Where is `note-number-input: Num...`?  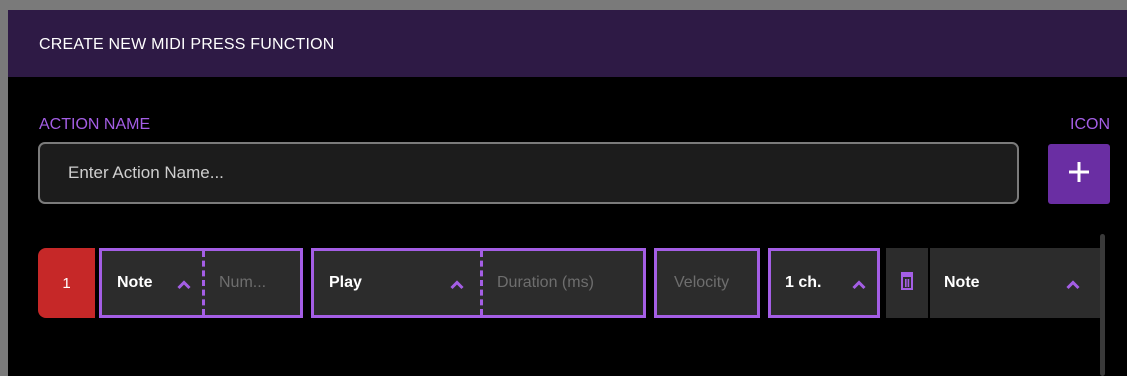
note-number-input: Num... is located at coordinates (259, 283).